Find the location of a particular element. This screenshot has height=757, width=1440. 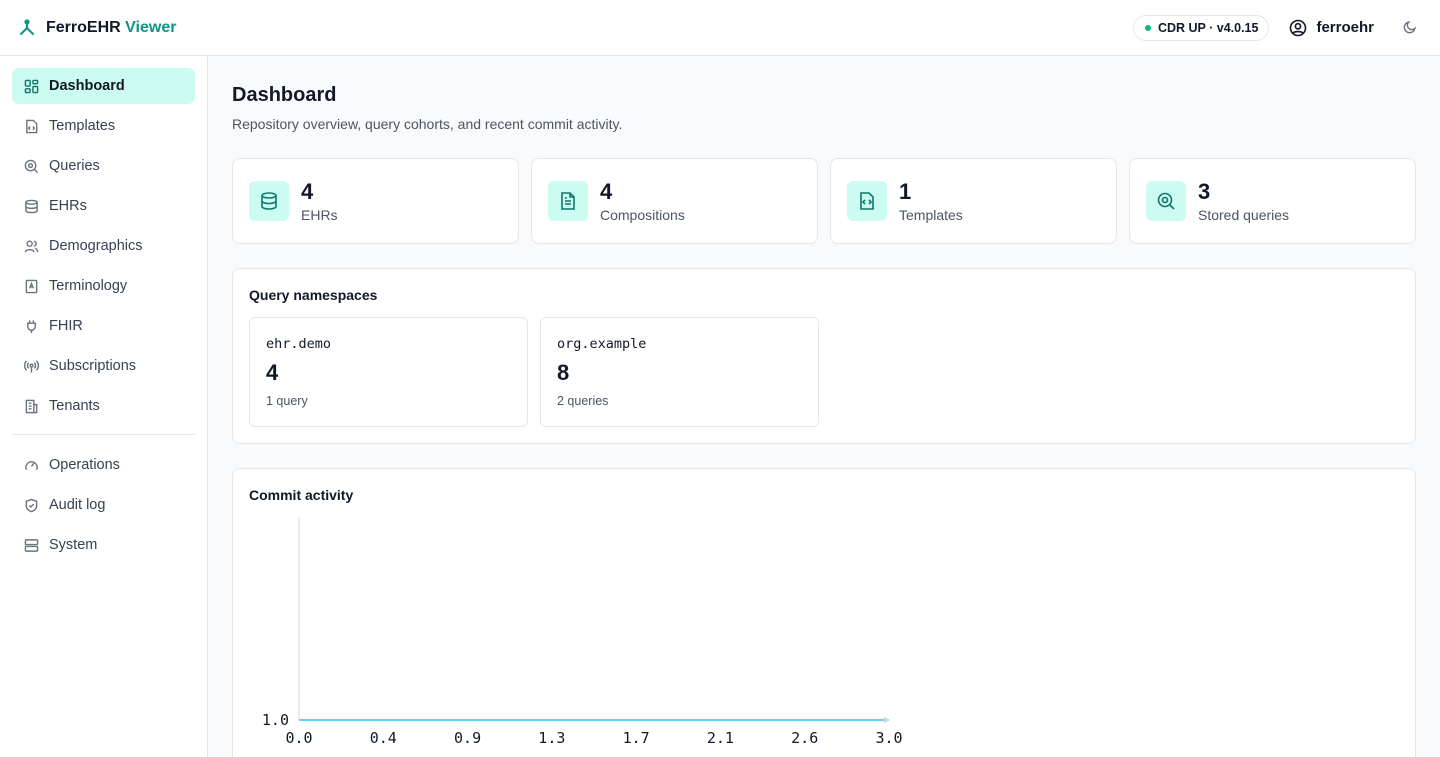

sidebar-item-label: Operations is located at coordinates (84, 465).